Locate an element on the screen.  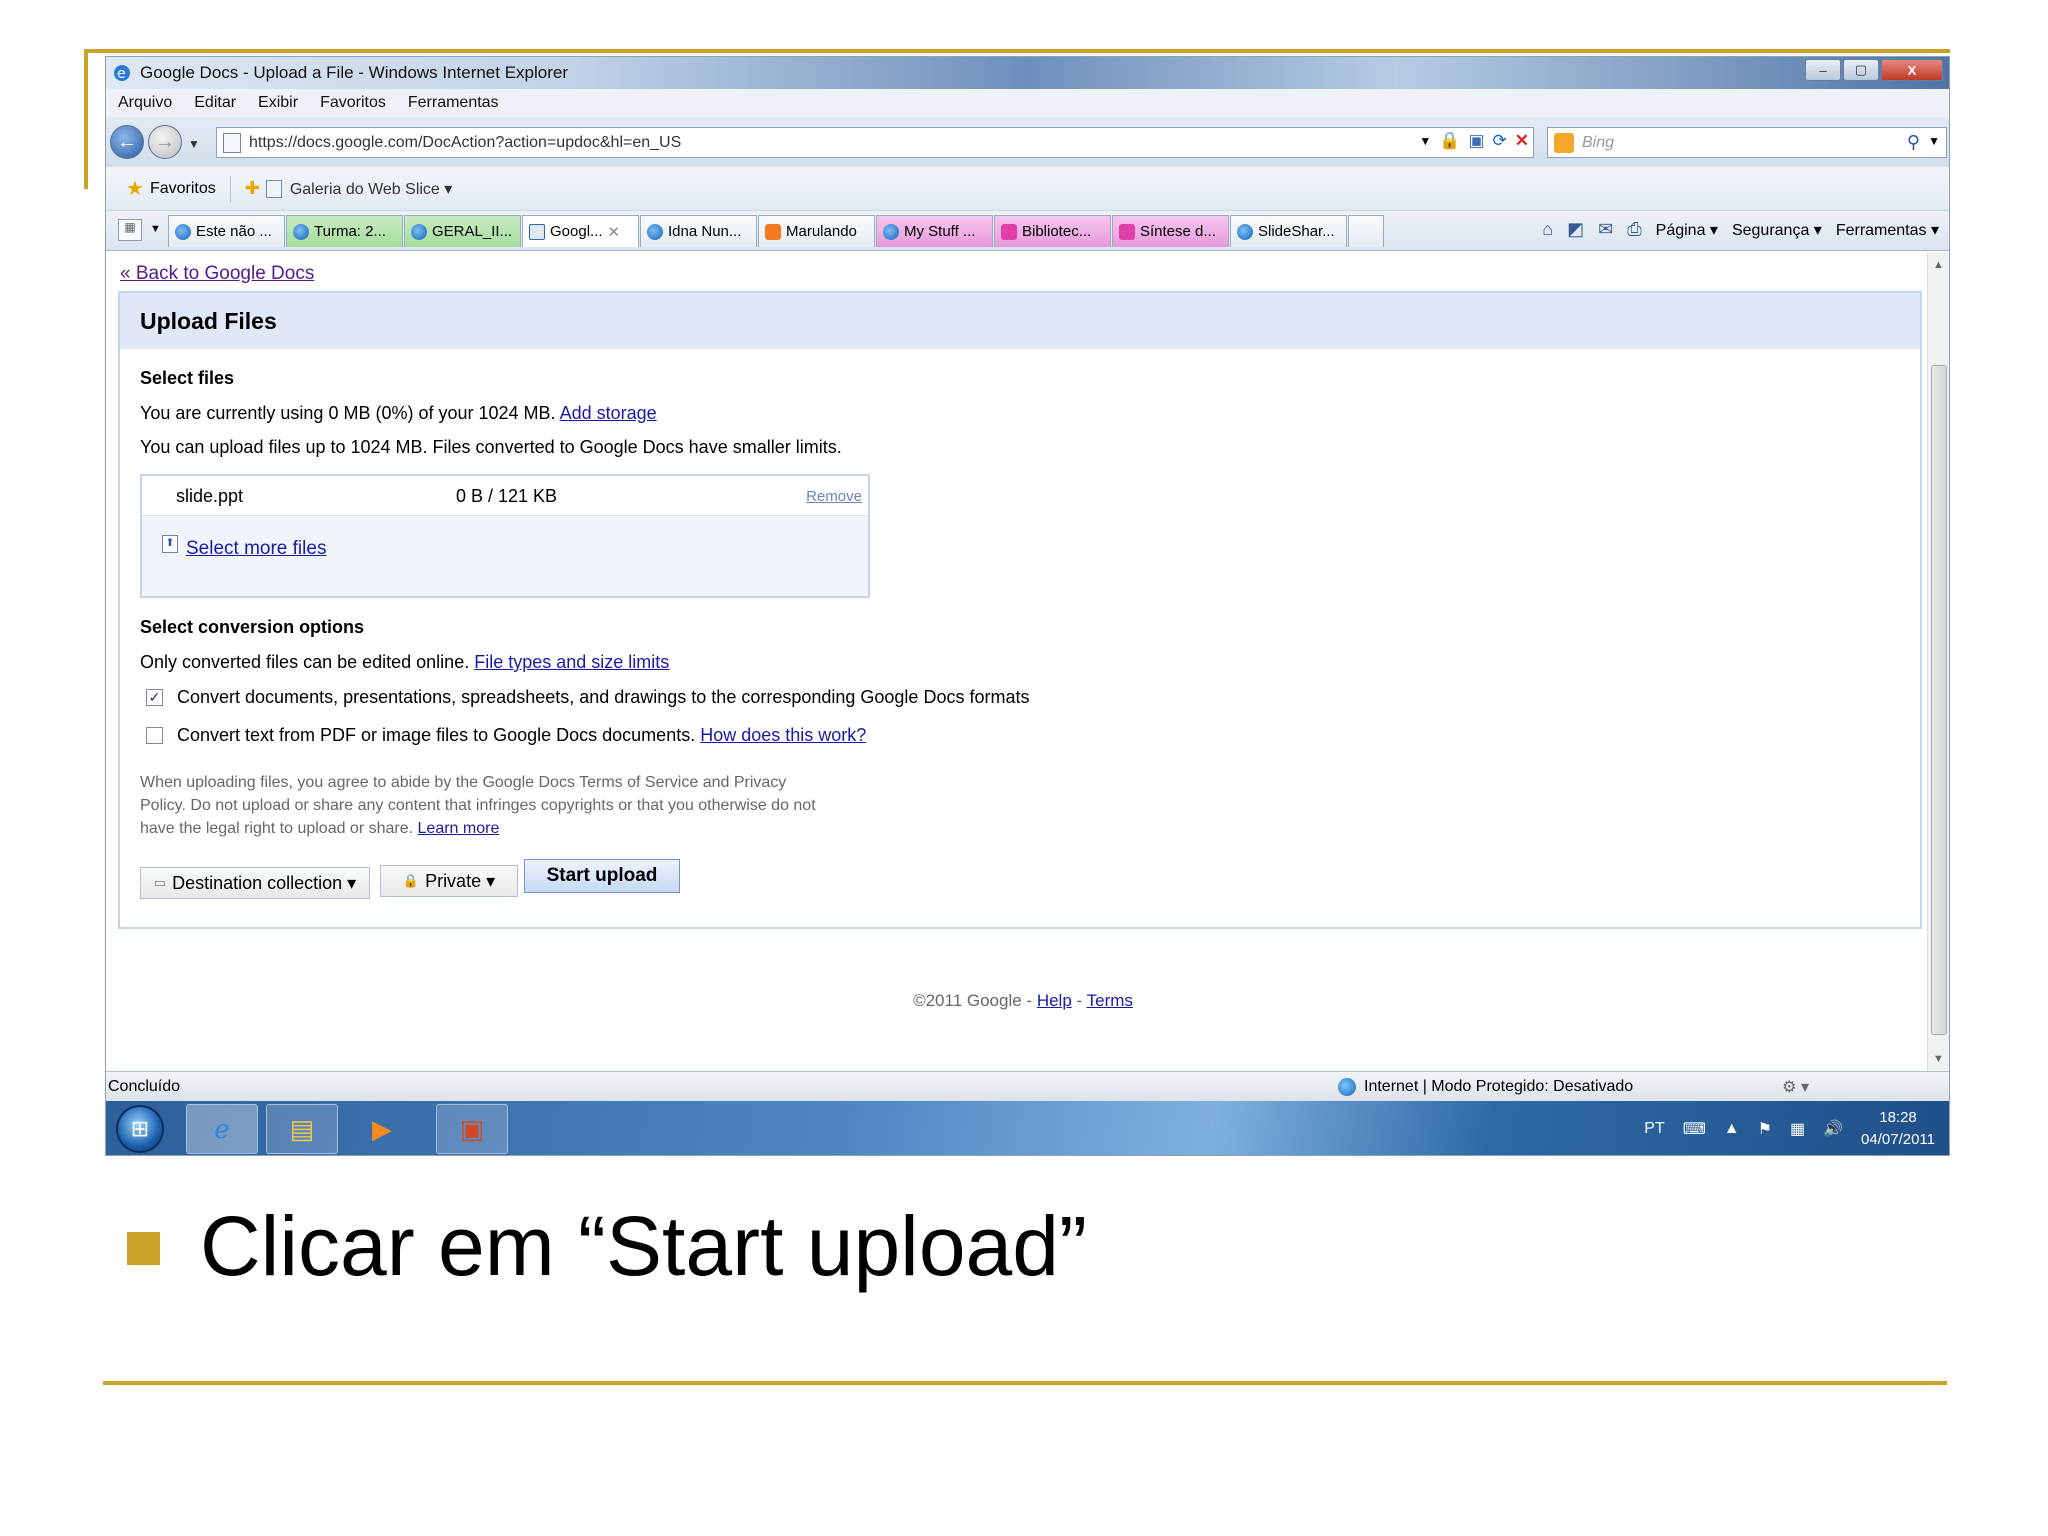
favorites-button: Favoritos is located at coordinates (183, 189).